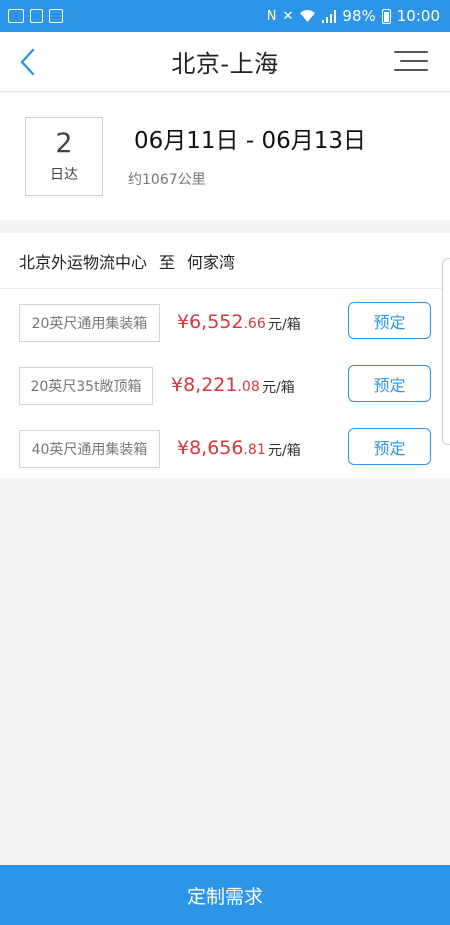 The height and width of the screenshot is (925, 450). Describe the element at coordinates (254, 324) in the screenshot. I see `price-decimal: .66` at that location.